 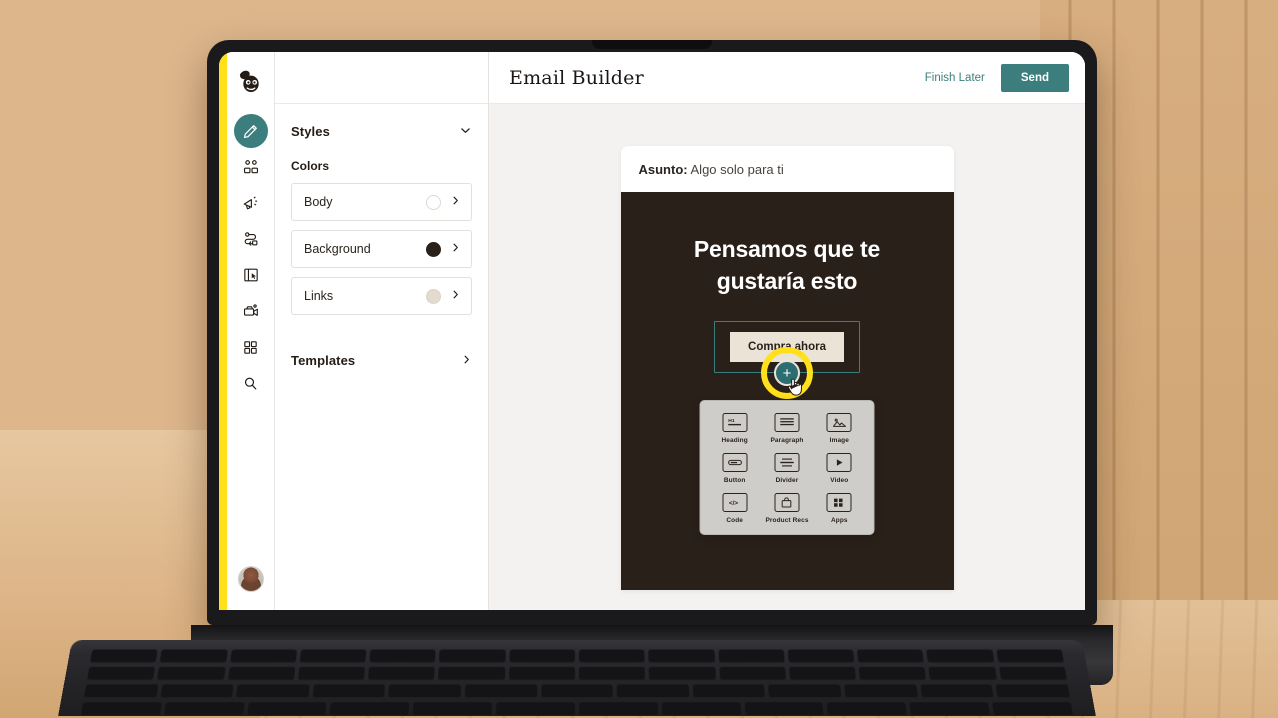 What do you see at coordinates (250, 131) in the screenshot?
I see `sidebar-item-campaigns` at bounding box center [250, 131].